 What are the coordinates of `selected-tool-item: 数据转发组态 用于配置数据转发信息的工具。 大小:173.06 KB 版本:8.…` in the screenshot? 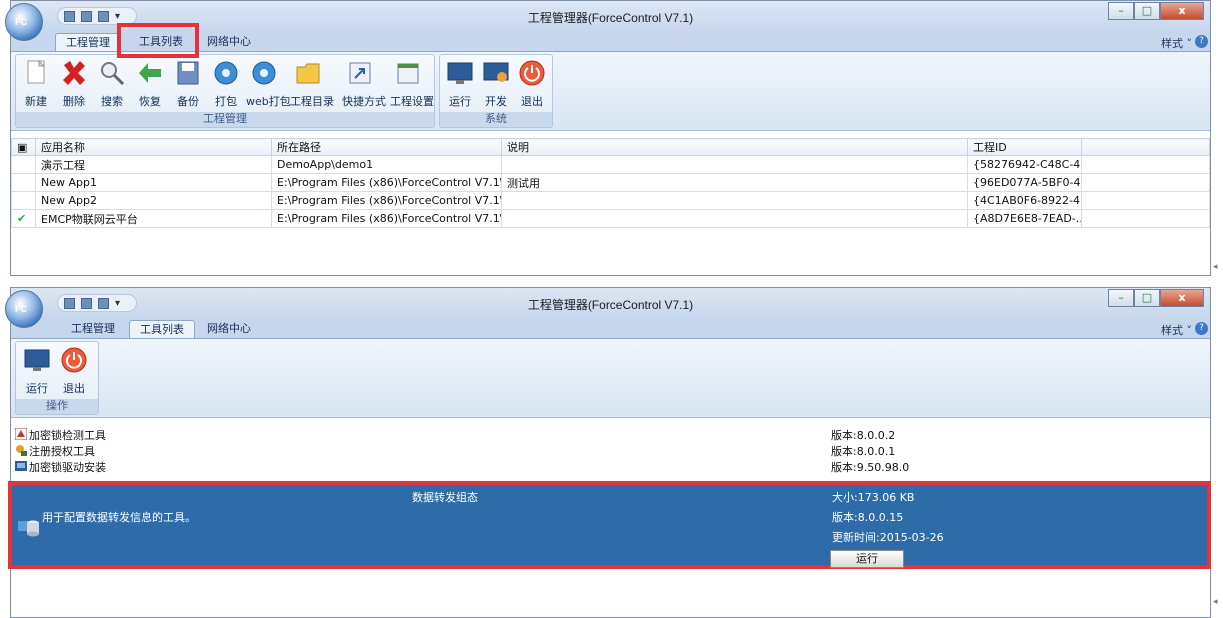 It's located at (609, 525).